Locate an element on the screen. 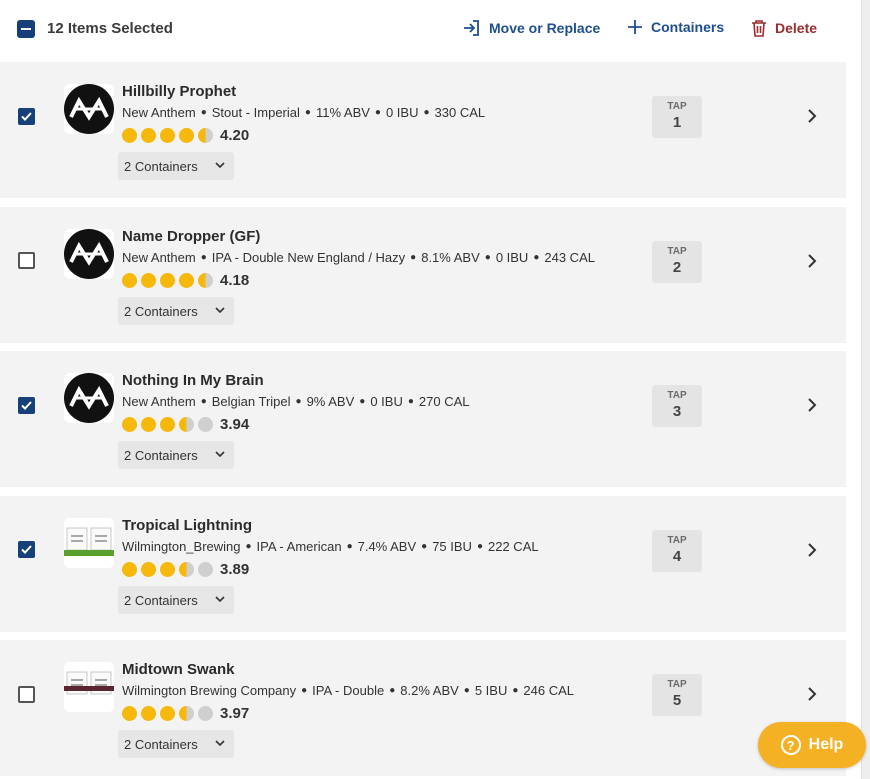 The width and height of the screenshot is (870, 779). beer-name: Tropical Lightning is located at coordinates (187, 525).